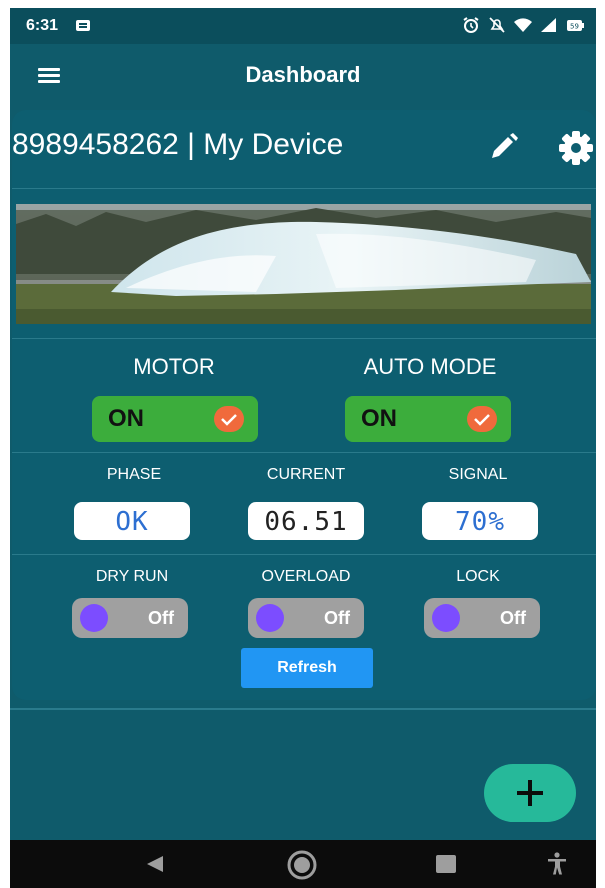  What do you see at coordinates (503, 147) in the screenshot?
I see `pencil-icon` at bounding box center [503, 147].